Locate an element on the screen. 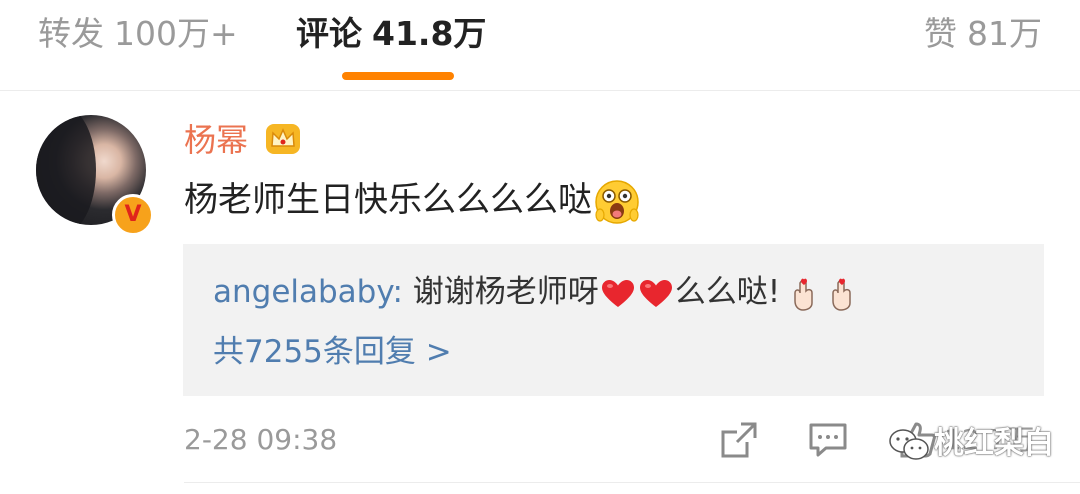 Image resolution: width=1080 pixels, height=494 pixels. comment-timestamp: 2-28 09:38 is located at coordinates (261, 439).